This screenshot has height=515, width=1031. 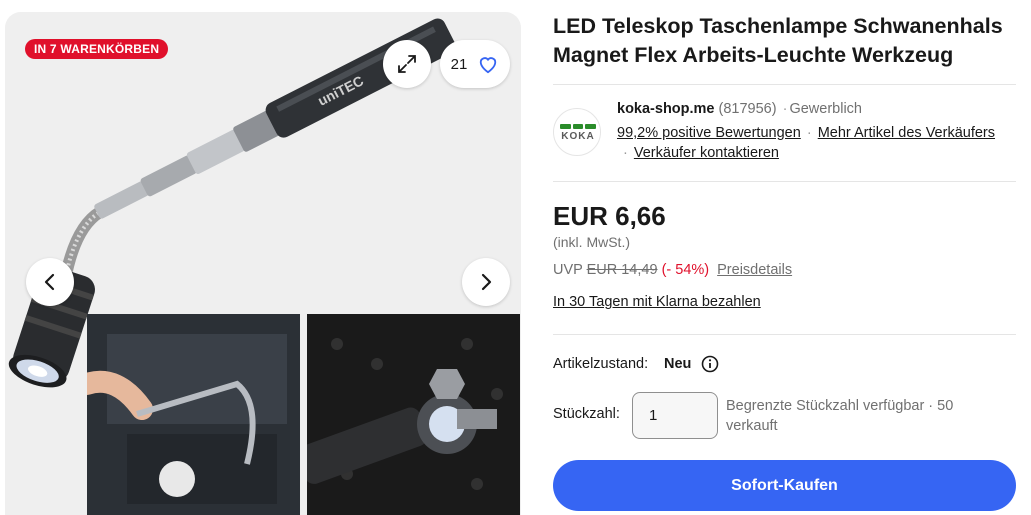 What do you see at coordinates (413, 414) in the screenshot?
I see `thumbnail-magnet` at bounding box center [413, 414].